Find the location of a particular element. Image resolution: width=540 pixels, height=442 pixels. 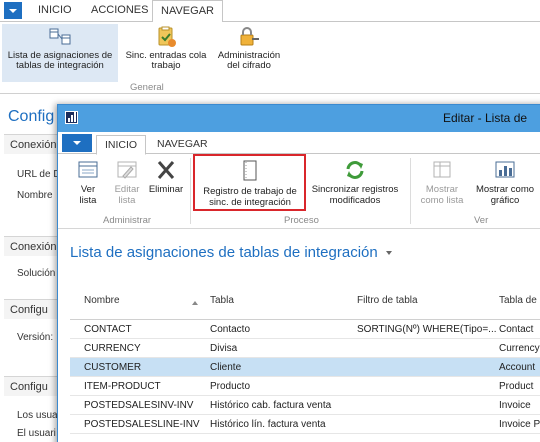

cell-target: Contact is located at coordinates (516, 329).